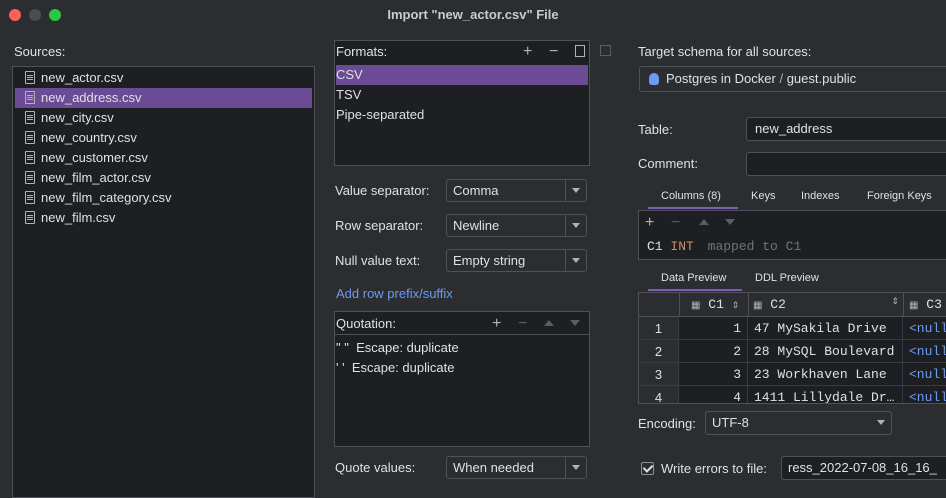 This screenshot has width=946, height=498. Describe the element at coordinates (659, 351) in the screenshot. I see `row-number: 2` at that location.